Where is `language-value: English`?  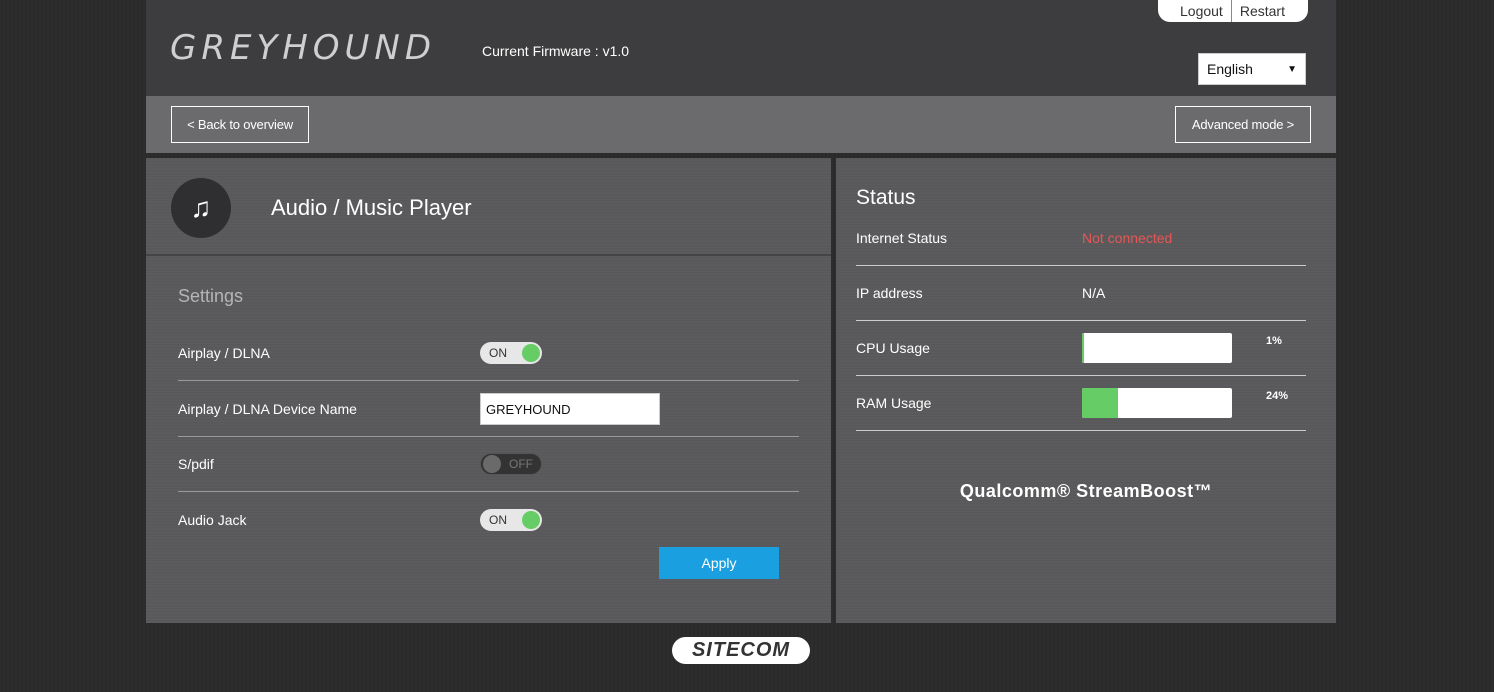 language-value: English is located at coordinates (1230, 69).